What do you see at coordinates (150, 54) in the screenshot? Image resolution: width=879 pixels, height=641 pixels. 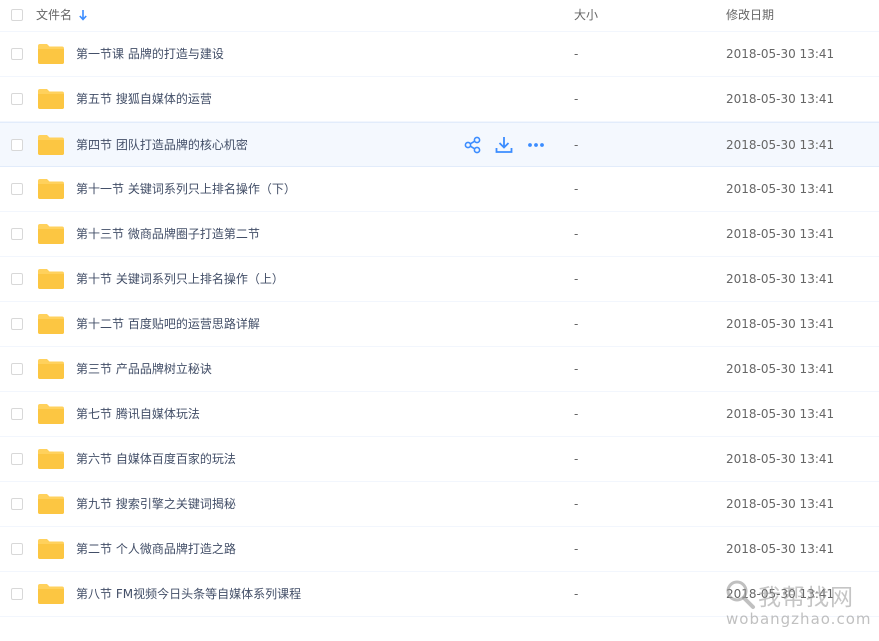 I see `file-name: 第一节课 品牌的打造与建设` at bounding box center [150, 54].